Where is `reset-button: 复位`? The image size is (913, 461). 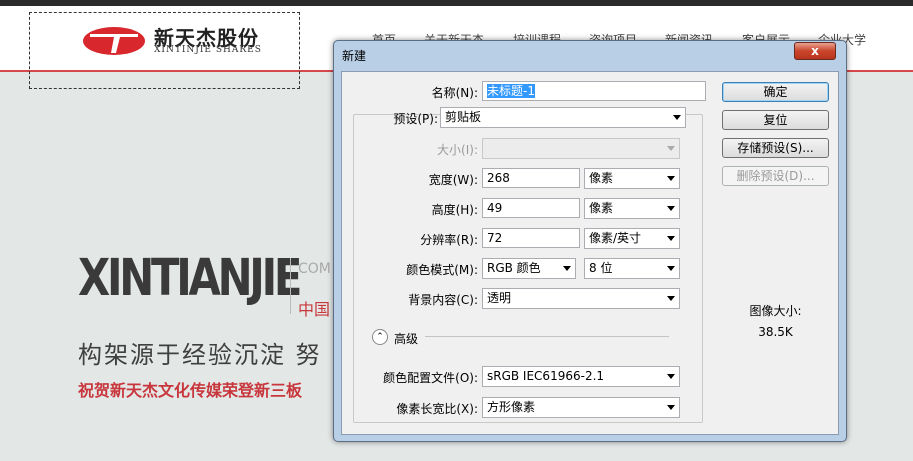 reset-button: 复位 is located at coordinates (775, 120).